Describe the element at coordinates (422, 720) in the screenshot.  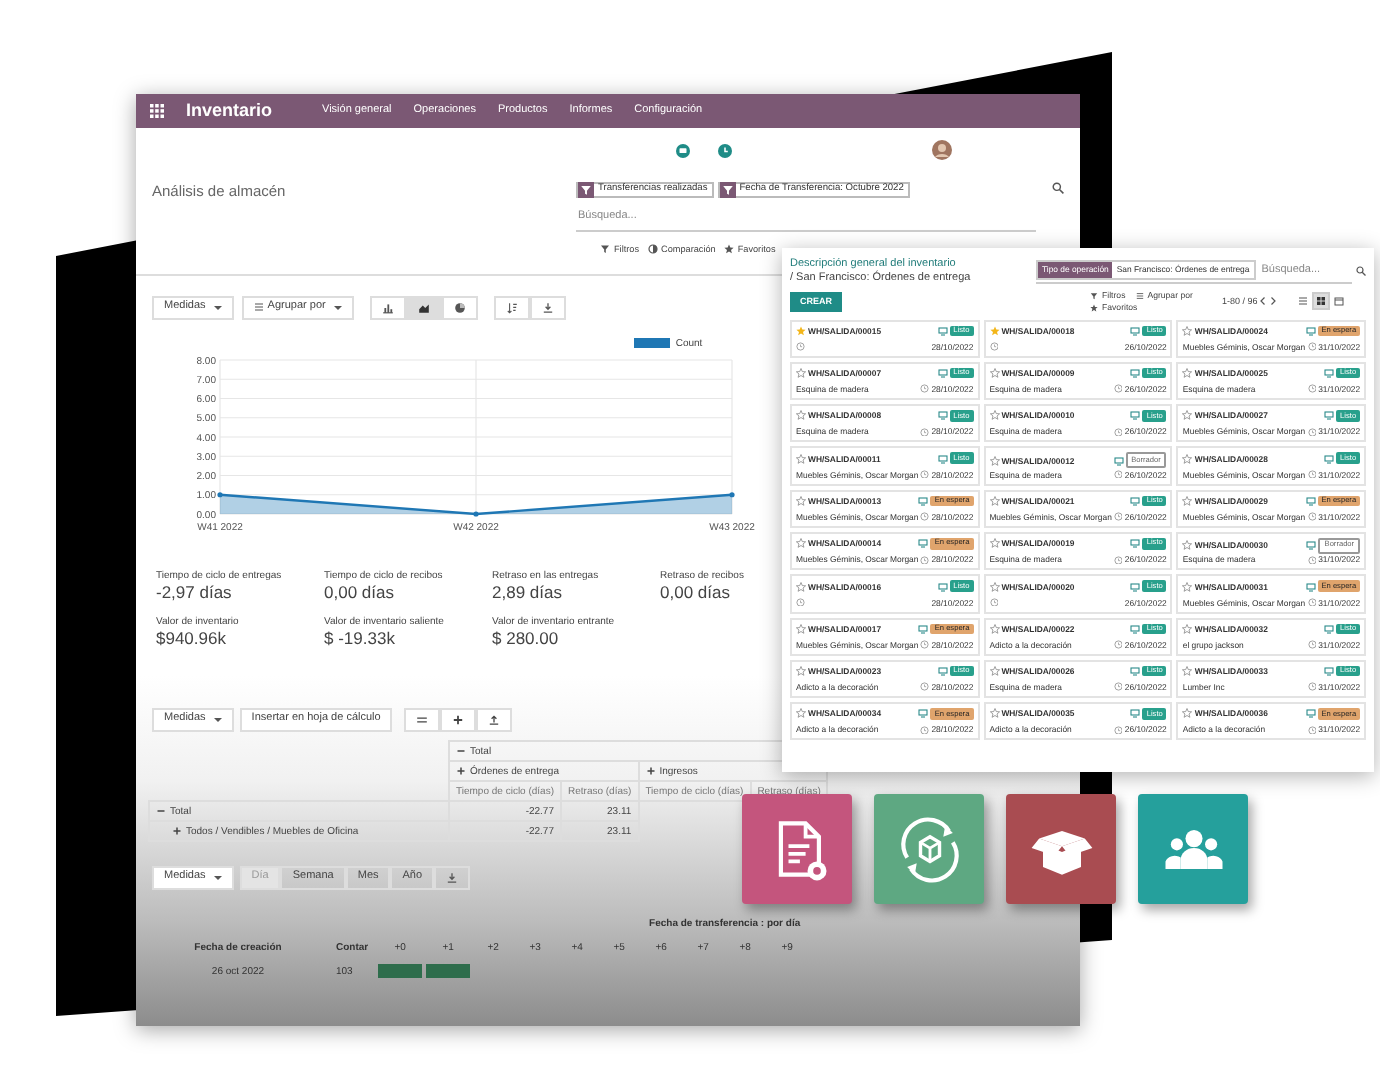
I see `flip-axis-button` at that location.